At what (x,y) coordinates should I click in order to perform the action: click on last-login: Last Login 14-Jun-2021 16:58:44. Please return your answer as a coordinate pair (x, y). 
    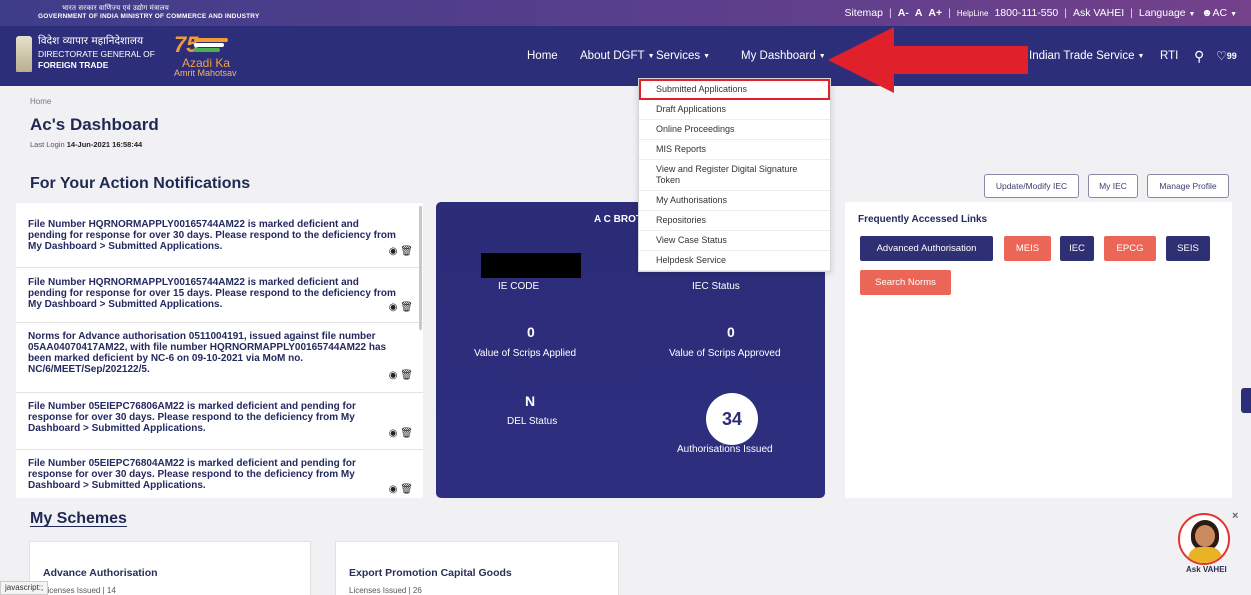
    Looking at the image, I should click on (86, 144).